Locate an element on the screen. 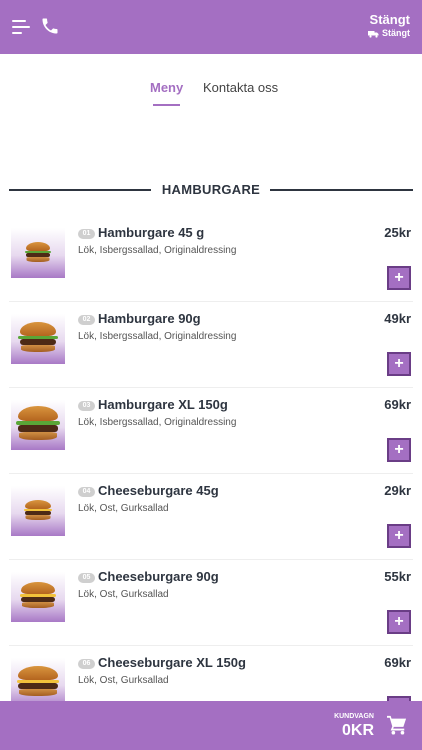 The image size is (422, 750). item-number-badge: 01 is located at coordinates (86, 234).